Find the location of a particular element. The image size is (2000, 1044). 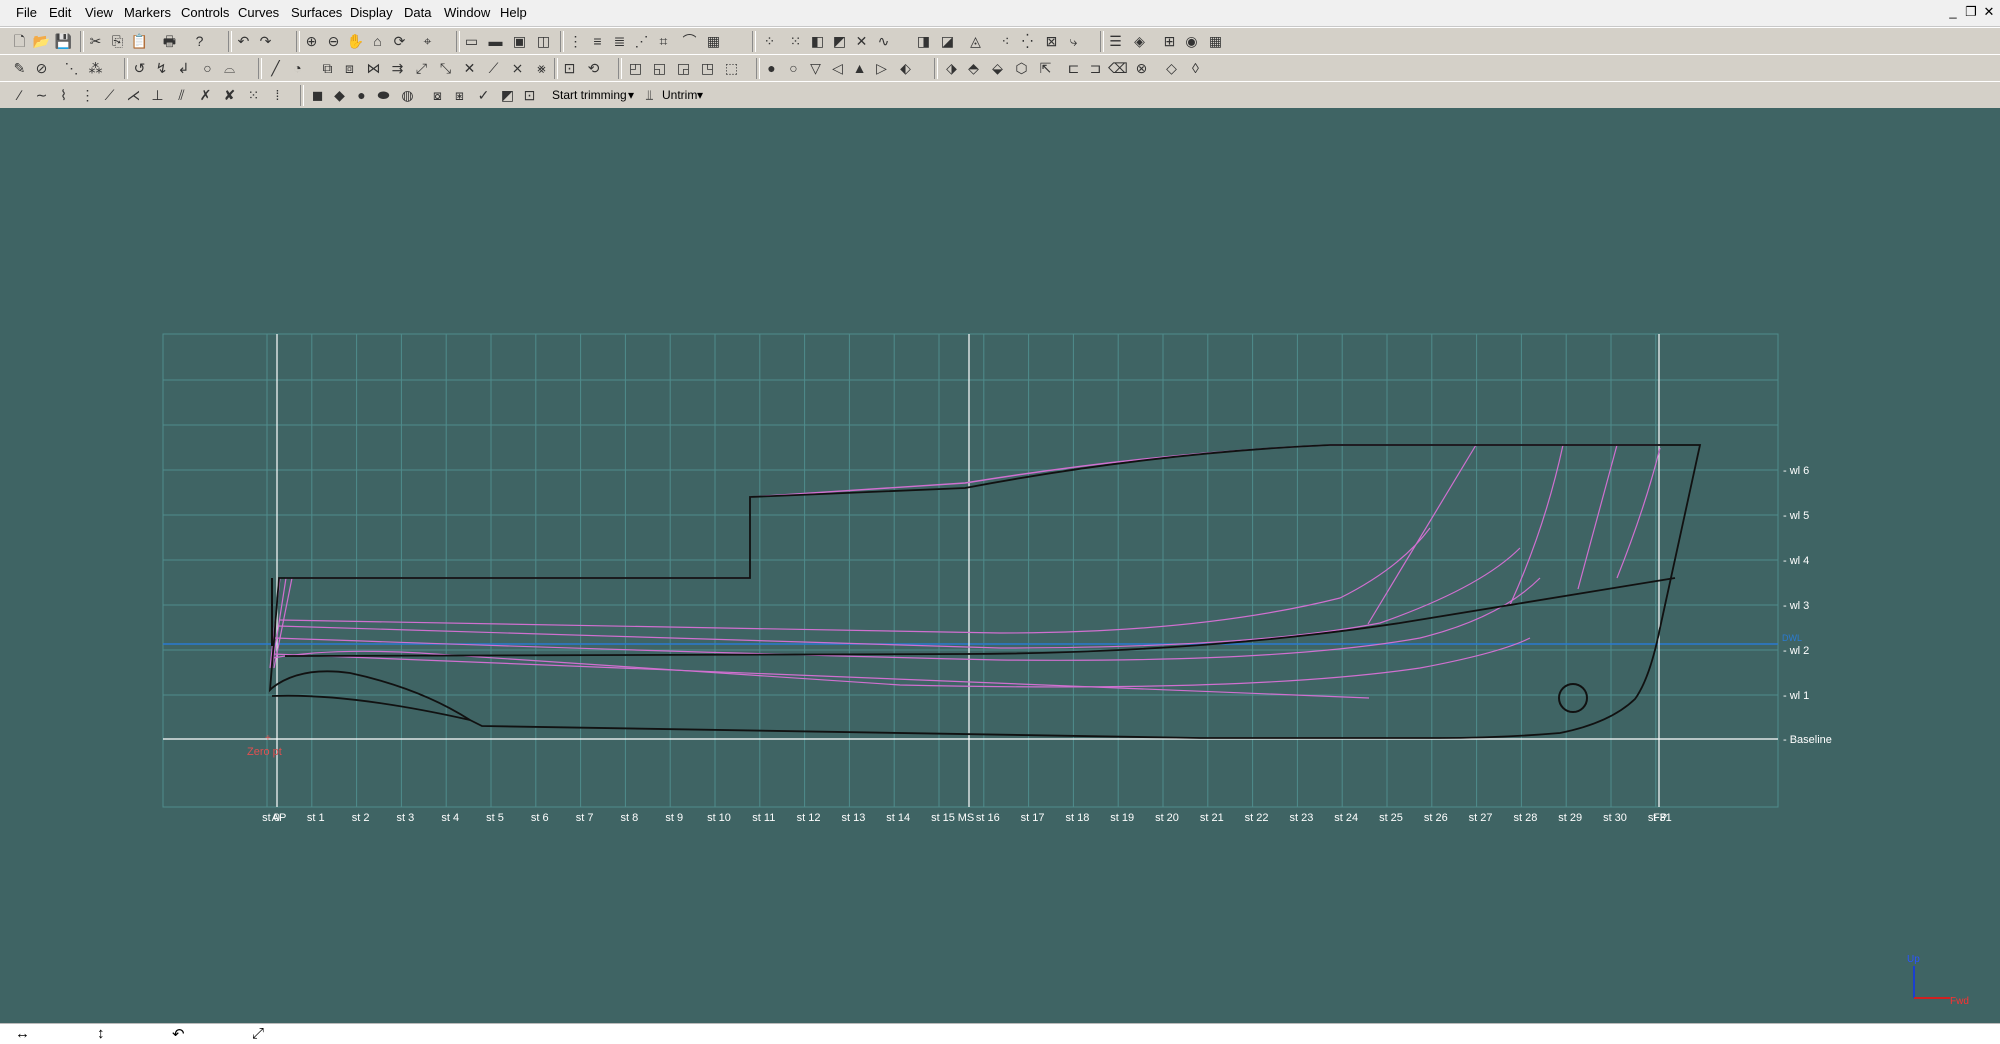

dimension-icon: ⊏ is located at coordinates (1073, 68).